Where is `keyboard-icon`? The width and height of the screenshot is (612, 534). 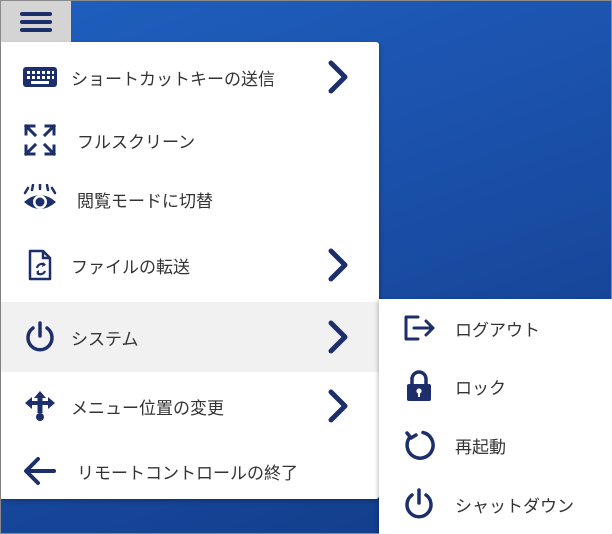
keyboard-icon is located at coordinates (40, 77).